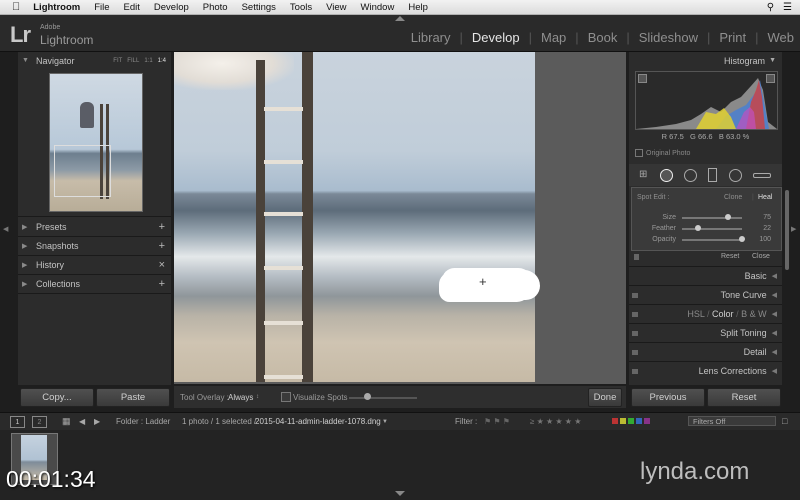 Image resolution: width=800 pixels, height=500 pixels. I want to click on flag-filter-icon: ⚑ ⚑ ⚑, so click(497, 421).